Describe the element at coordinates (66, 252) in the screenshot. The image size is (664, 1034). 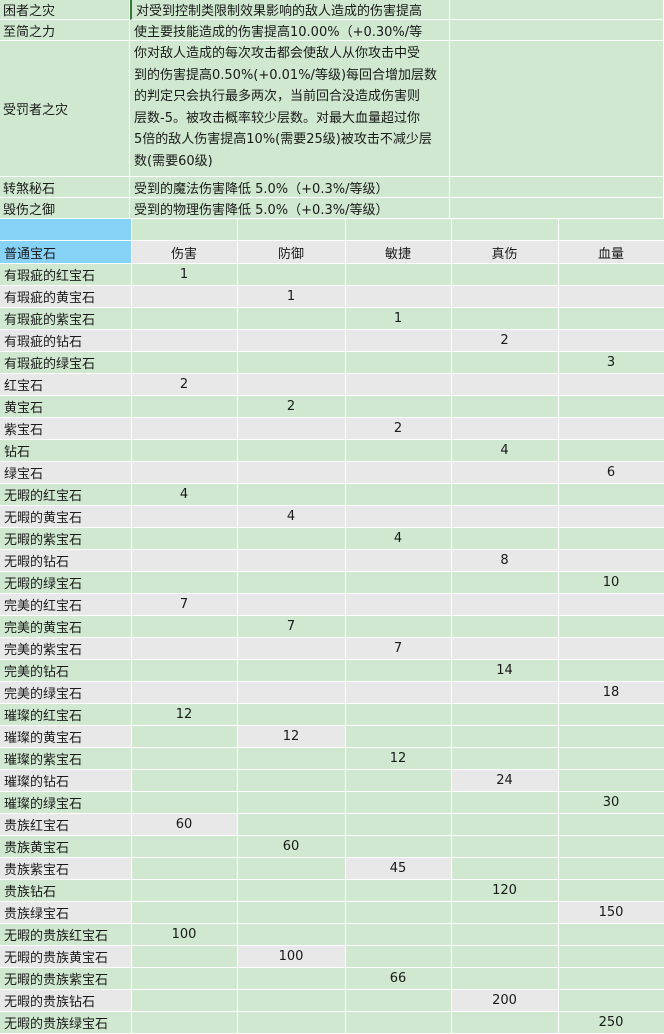
I see `header-gem-type: 普通宝石` at that location.